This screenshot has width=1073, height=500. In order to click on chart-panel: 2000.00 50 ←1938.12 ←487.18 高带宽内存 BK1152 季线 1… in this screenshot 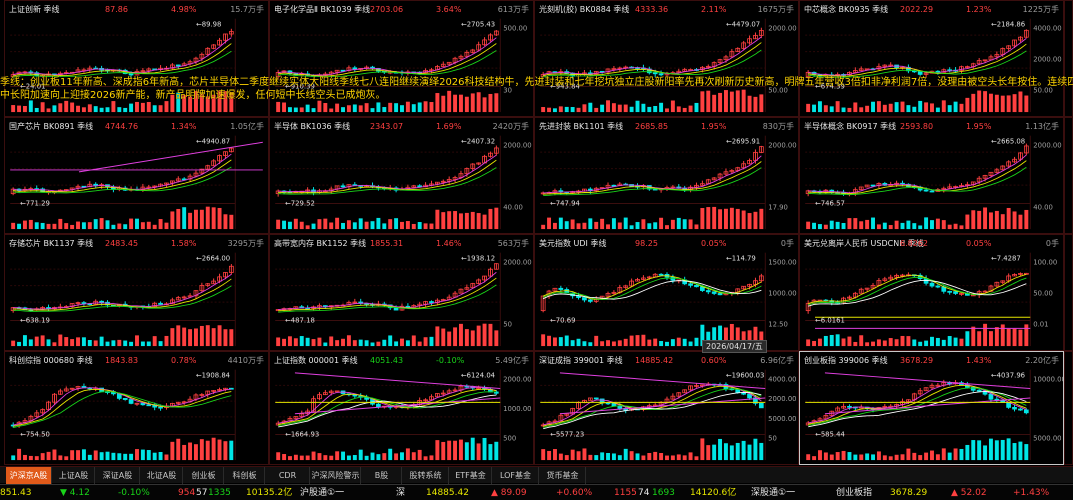, I will do `click(401, 292)`.